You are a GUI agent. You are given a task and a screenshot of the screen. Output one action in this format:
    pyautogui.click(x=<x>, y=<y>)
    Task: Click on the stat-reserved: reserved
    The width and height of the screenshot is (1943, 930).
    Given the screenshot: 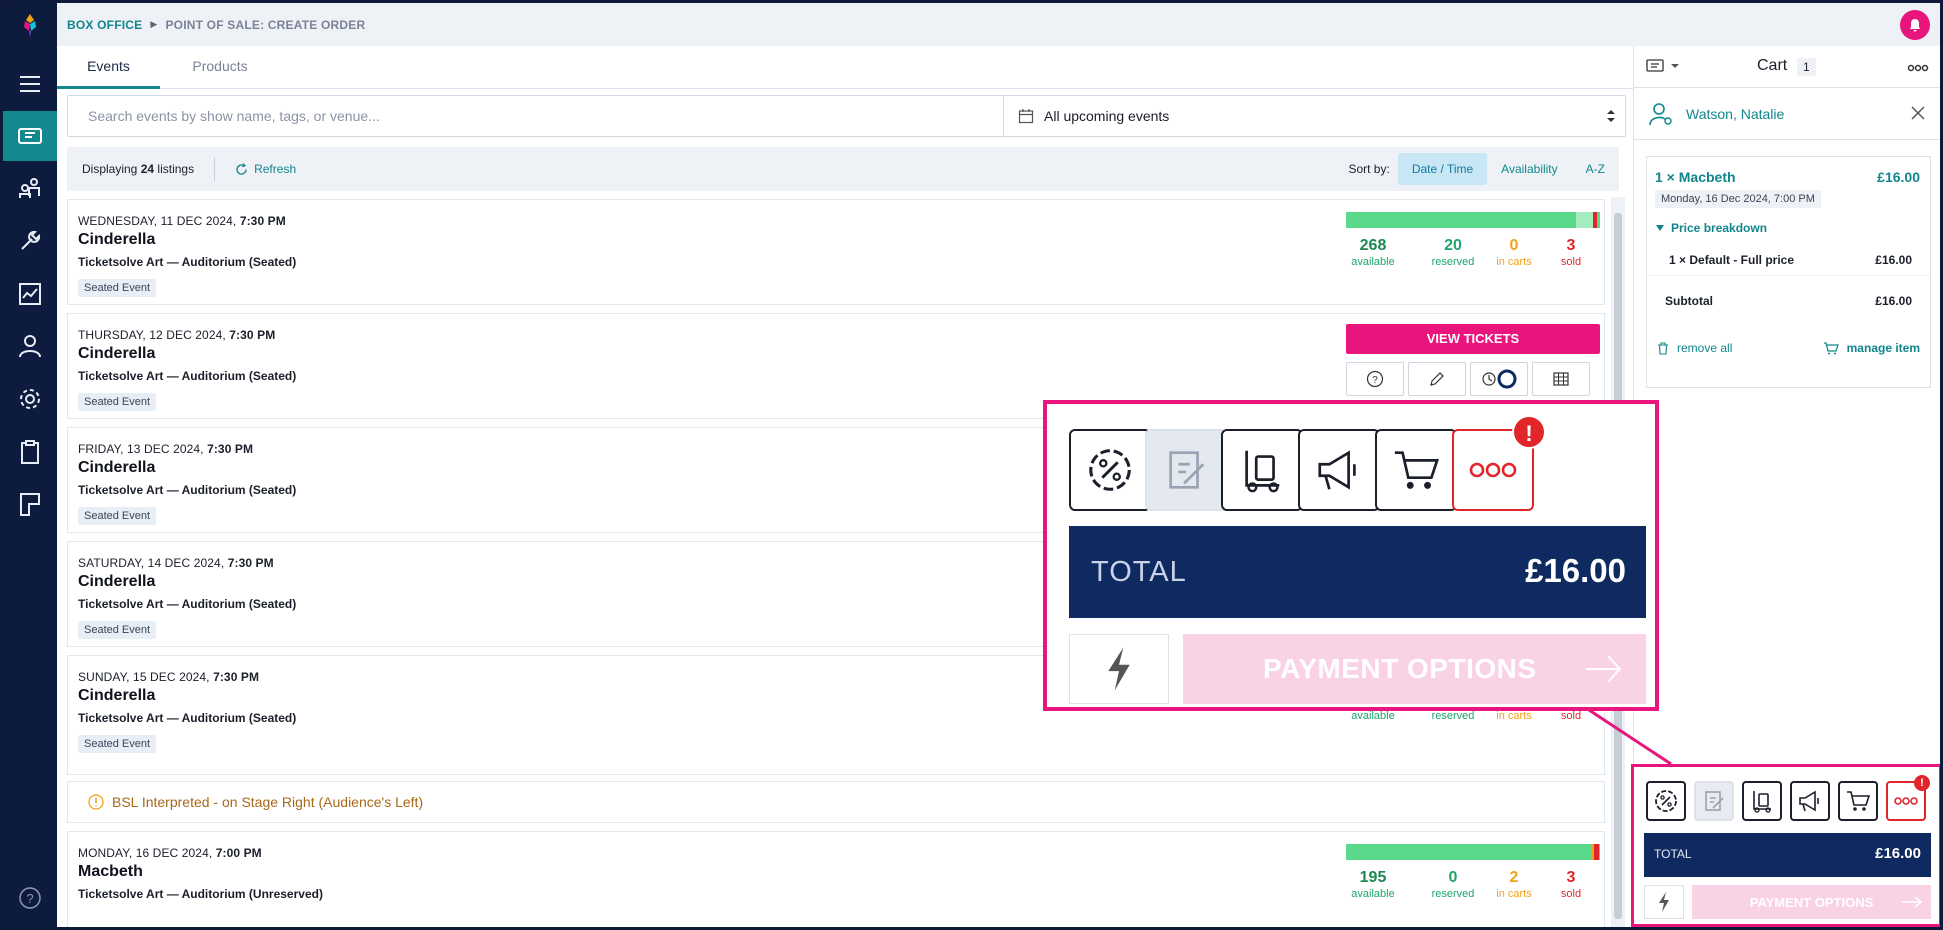 What is the action you would take?
    pyautogui.click(x=1453, y=716)
    